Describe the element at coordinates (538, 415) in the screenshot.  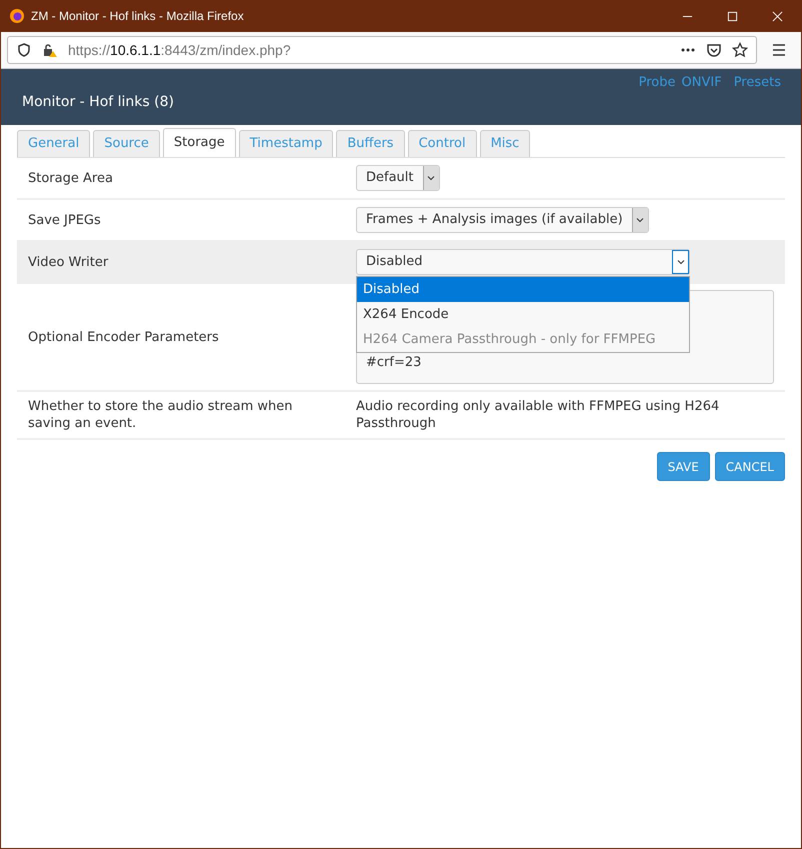
I see `field-value: Audio recording only available with FFMPEG using H264 Passthrough` at that location.